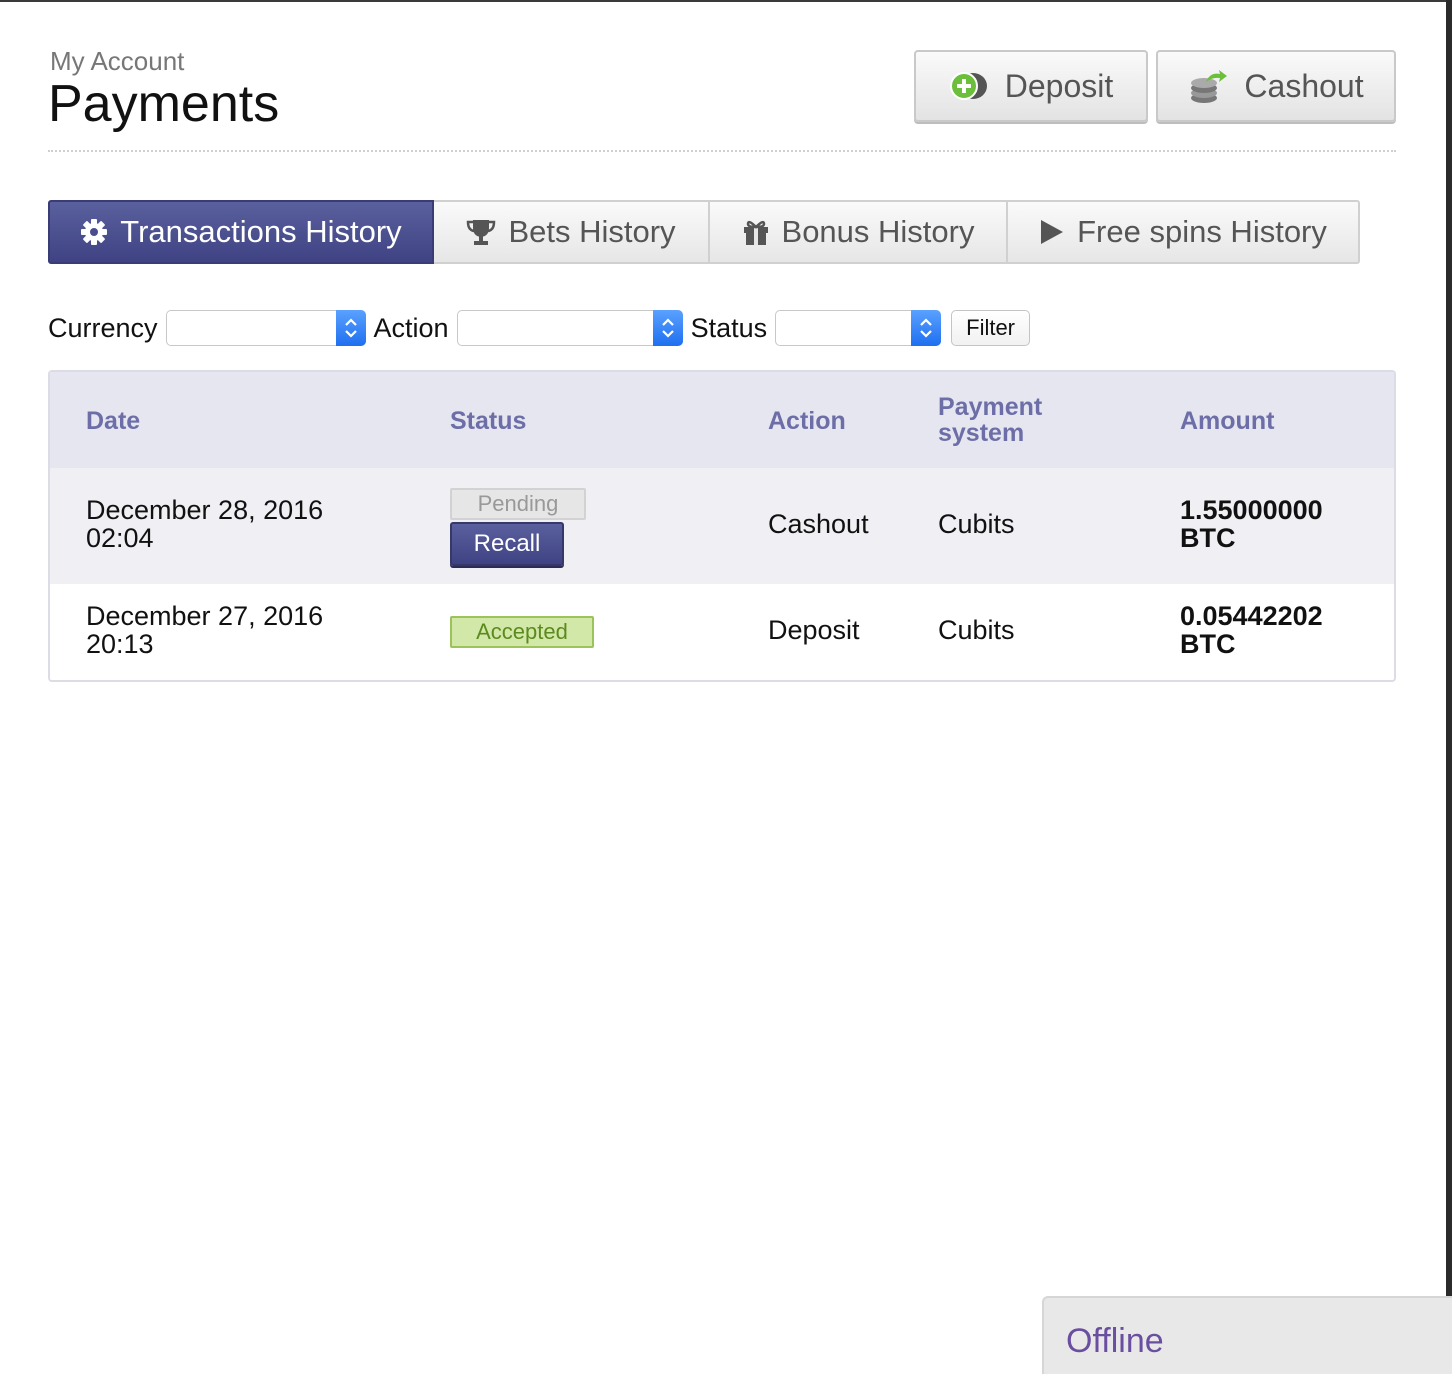 This screenshot has height=1374, width=1452. I want to click on filters-bar: Currency Action Status Filter, so click(539, 328).